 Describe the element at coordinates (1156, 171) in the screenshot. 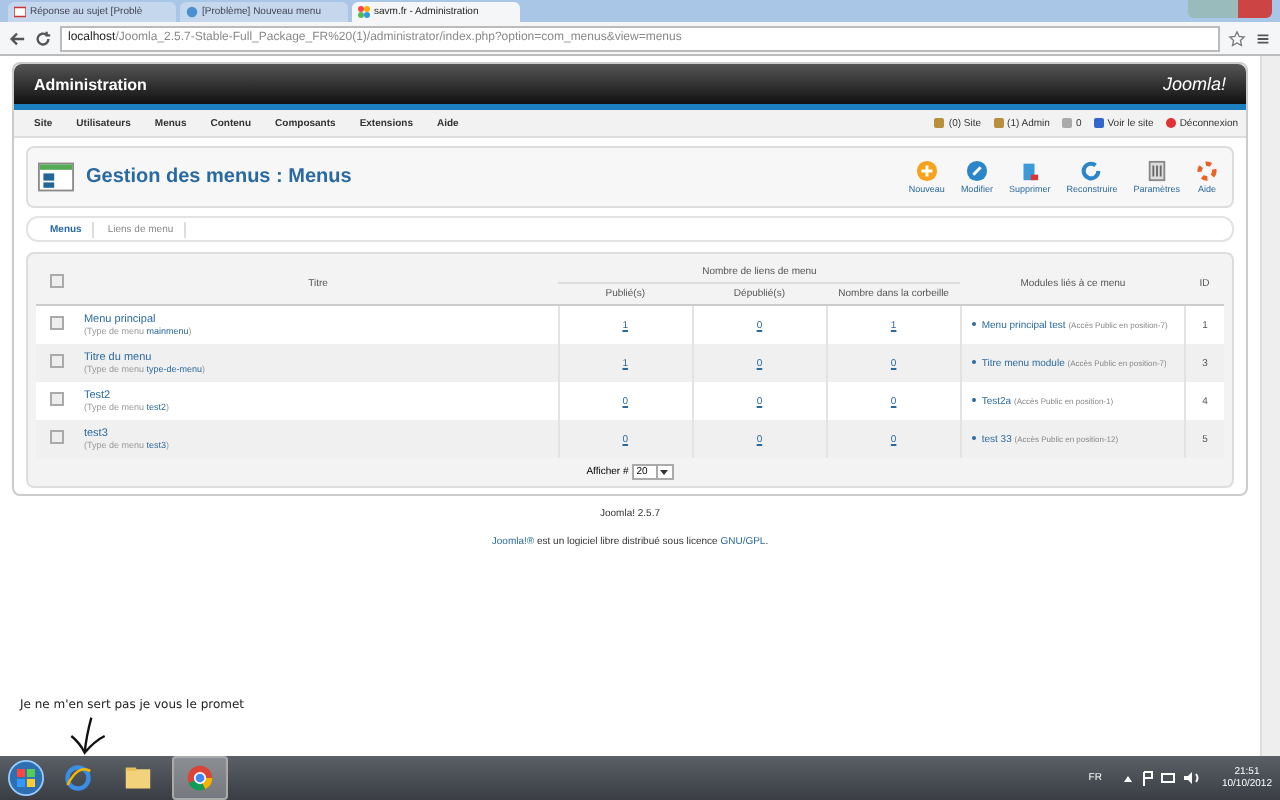

I see `settings-icon` at that location.